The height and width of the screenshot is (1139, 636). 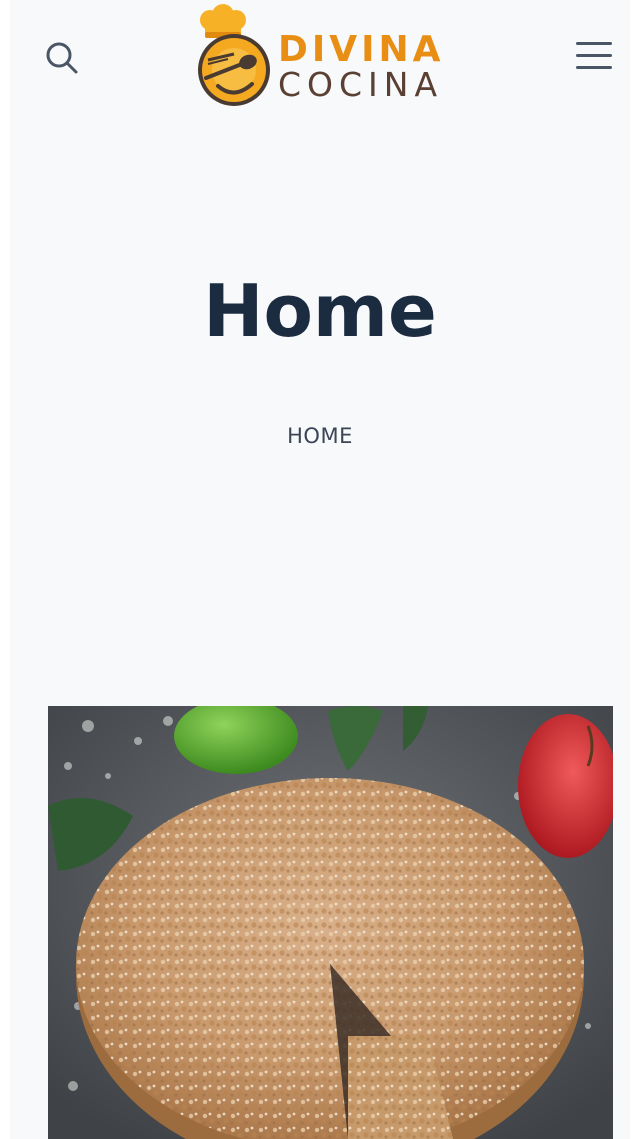 What do you see at coordinates (361, 84) in the screenshot?
I see `logo-text-cocina: COCINA` at bounding box center [361, 84].